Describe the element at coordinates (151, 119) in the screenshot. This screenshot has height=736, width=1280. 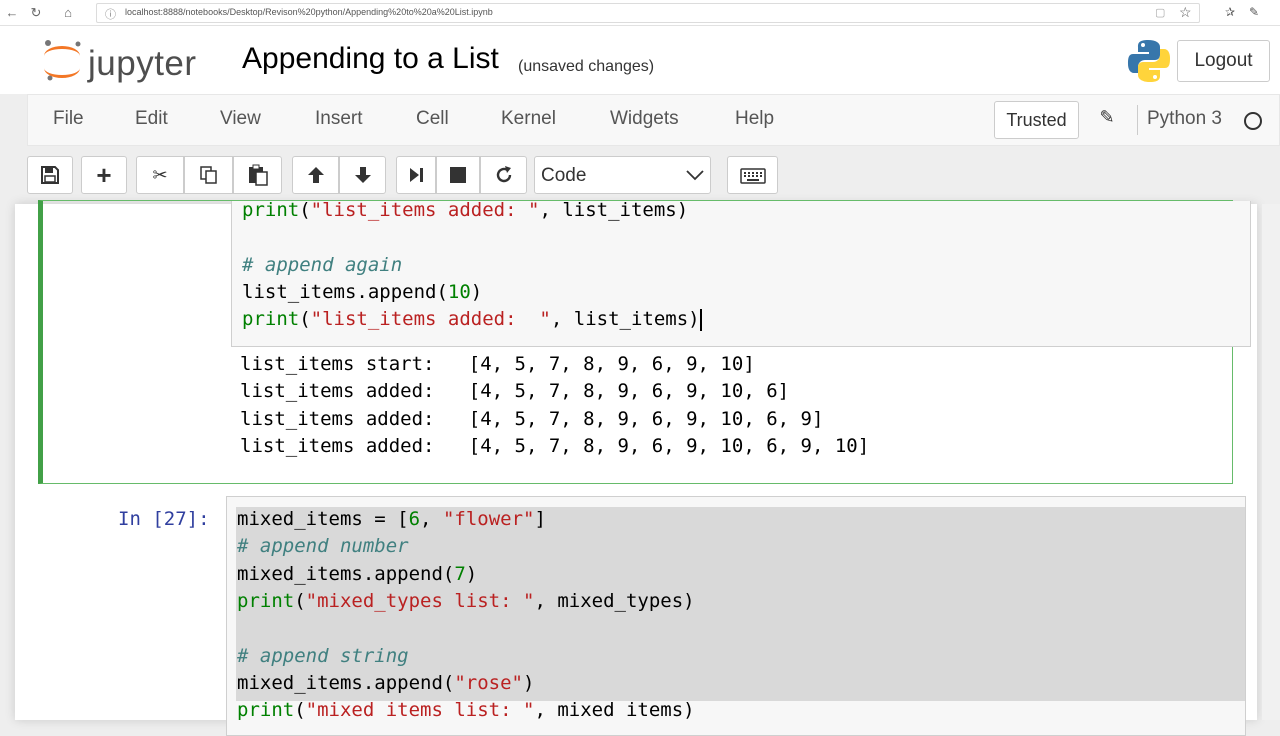
I see `menu-edit: Edit` at that location.